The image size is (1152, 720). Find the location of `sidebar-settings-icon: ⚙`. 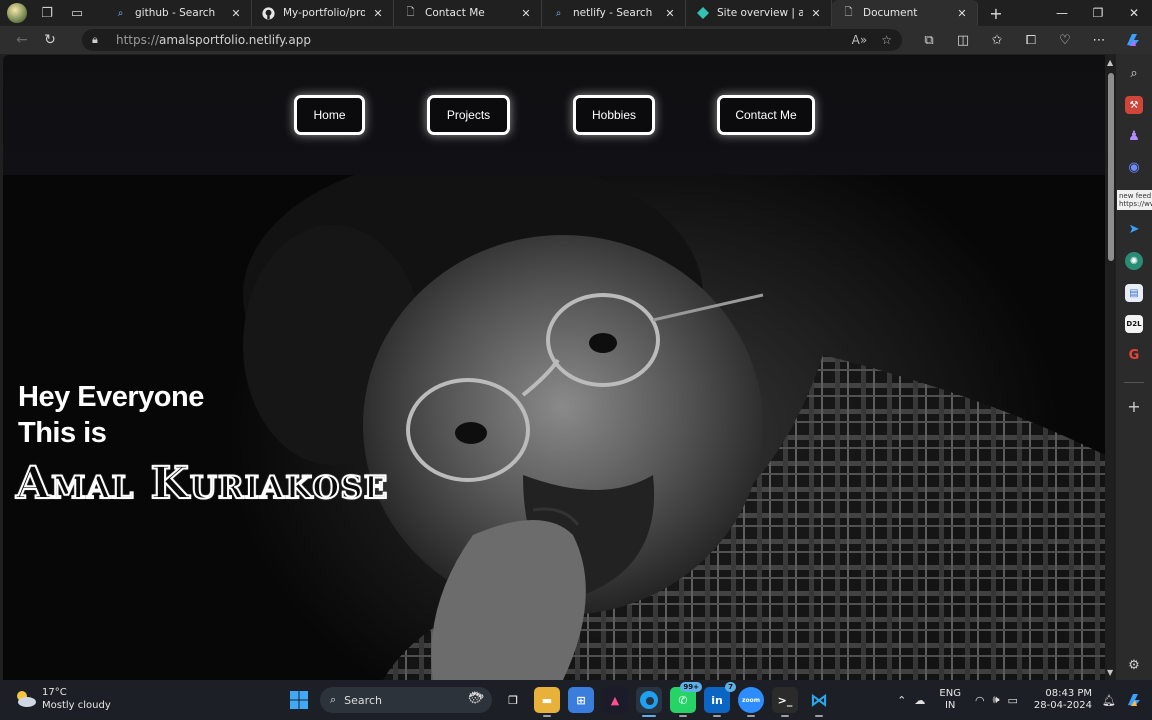

sidebar-settings-icon: ⚙ is located at coordinates (1134, 665).